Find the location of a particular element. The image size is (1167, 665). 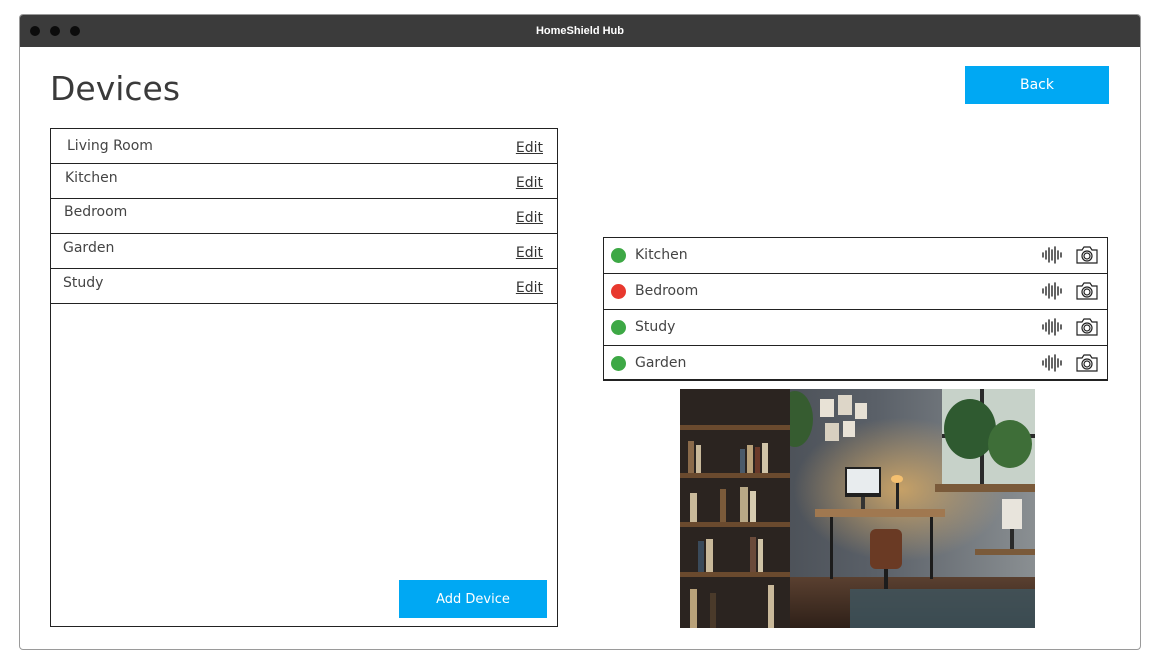

device-name: Garden is located at coordinates (661, 363).